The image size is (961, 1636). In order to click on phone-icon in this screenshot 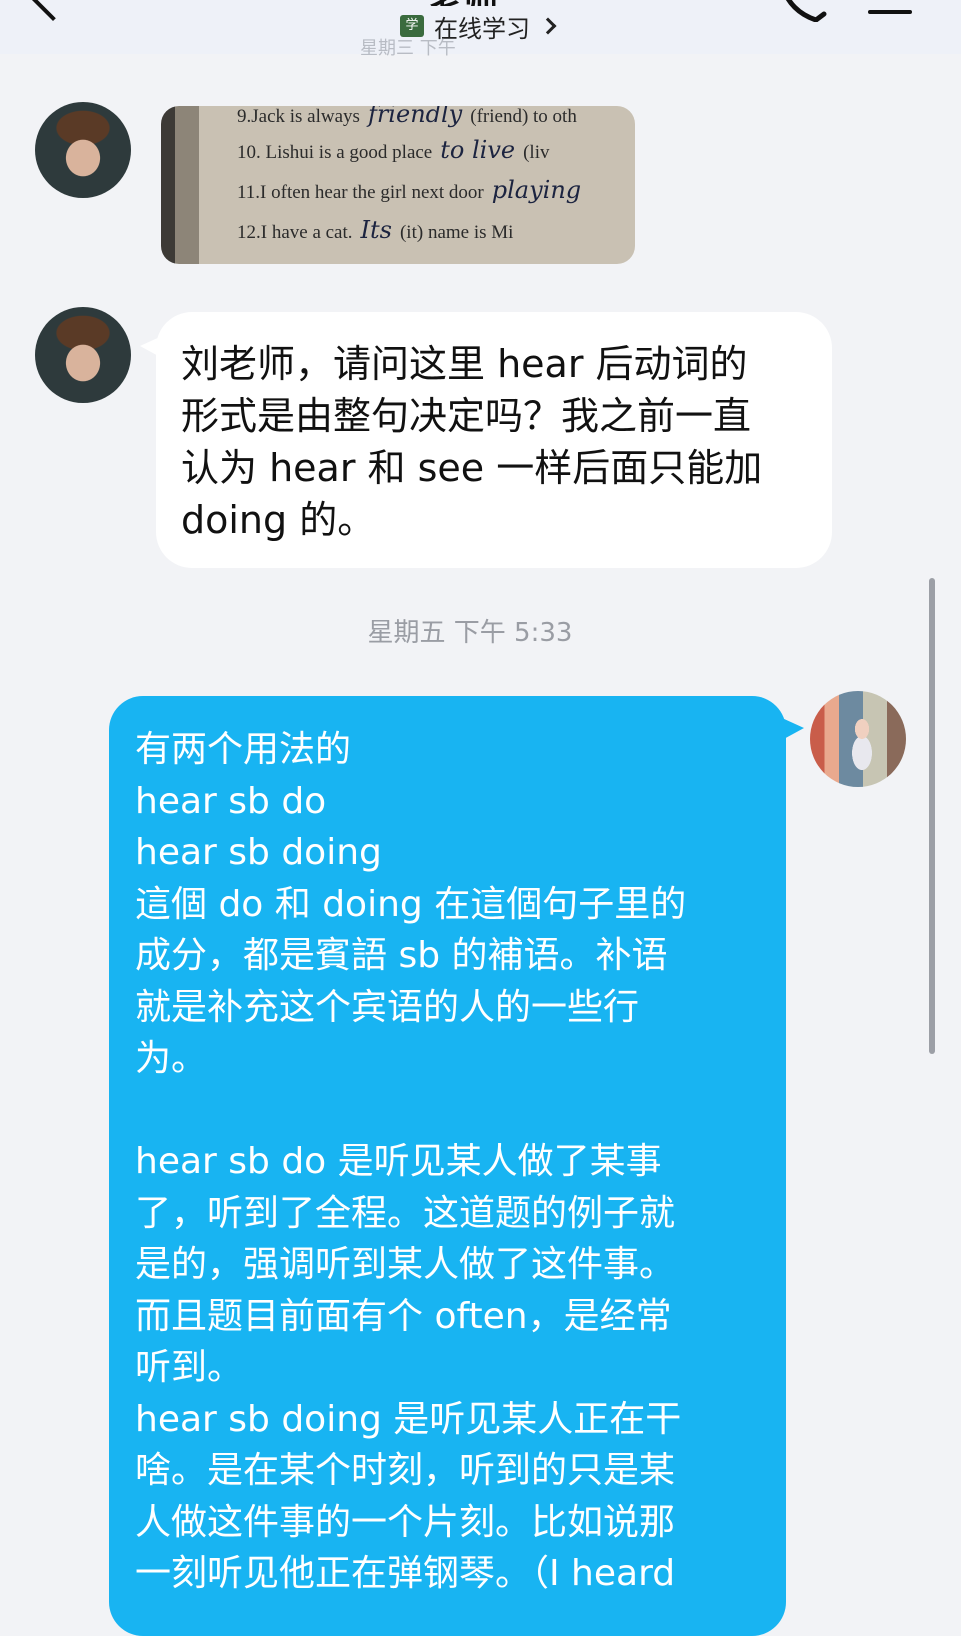, I will do `click(804, 11)`.